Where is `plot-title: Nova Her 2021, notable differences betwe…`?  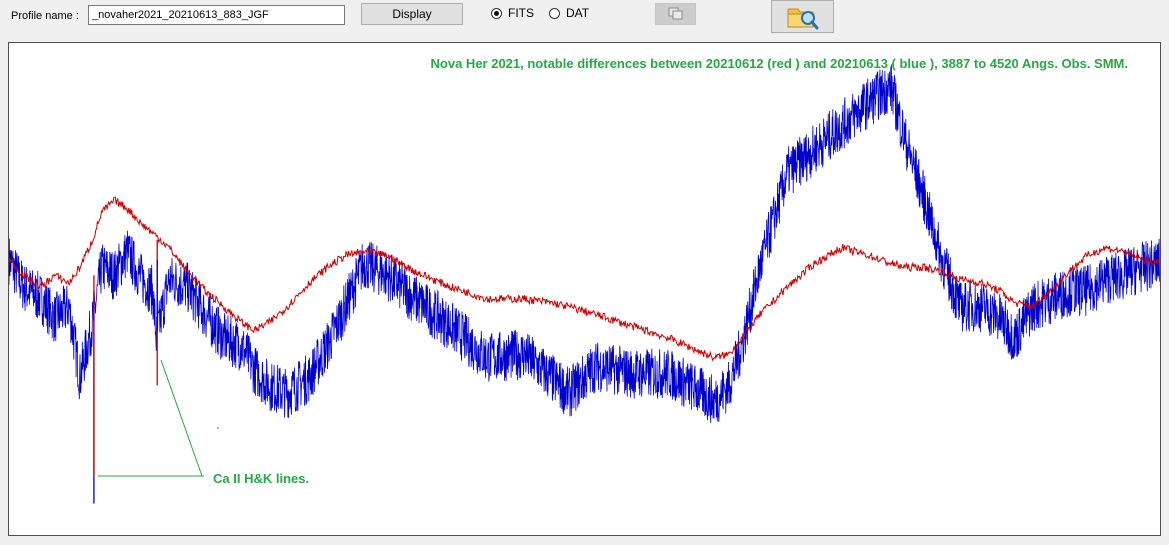 plot-title: Nova Her 2021, notable differences betwe… is located at coordinates (779, 63).